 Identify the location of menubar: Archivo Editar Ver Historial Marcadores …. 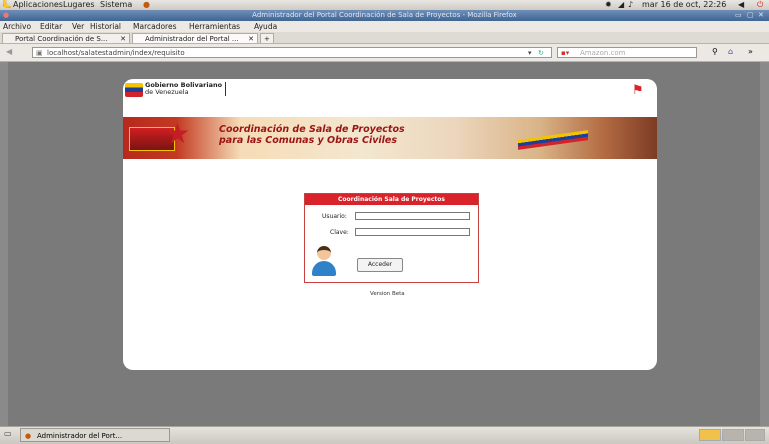
(384, 26).